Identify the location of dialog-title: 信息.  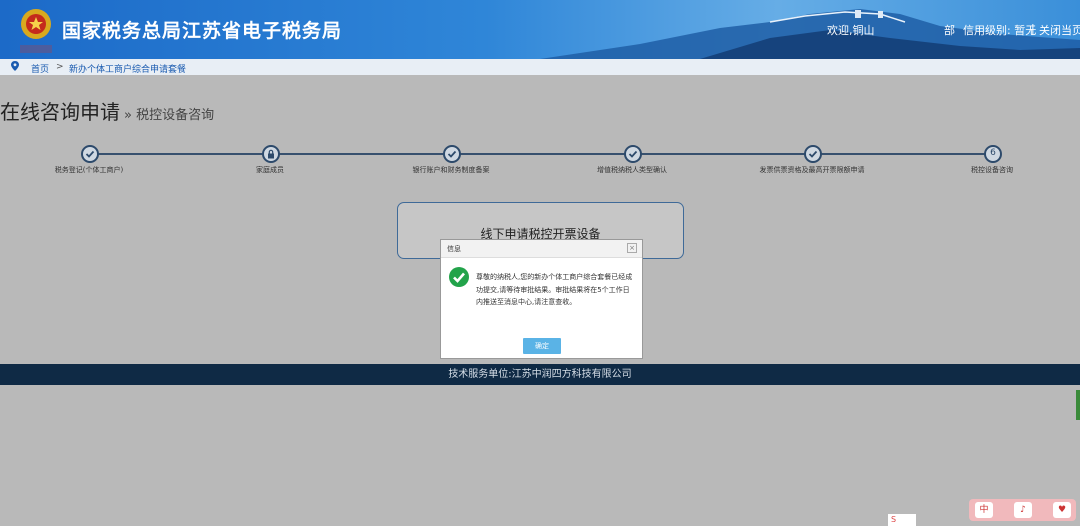
(454, 249).